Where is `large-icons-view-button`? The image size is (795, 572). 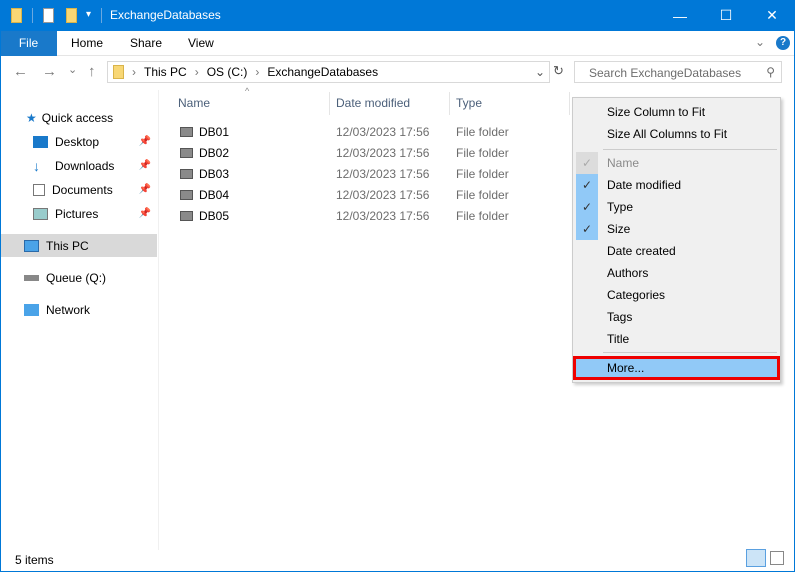
large-icons-view-button is located at coordinates (777, 558).